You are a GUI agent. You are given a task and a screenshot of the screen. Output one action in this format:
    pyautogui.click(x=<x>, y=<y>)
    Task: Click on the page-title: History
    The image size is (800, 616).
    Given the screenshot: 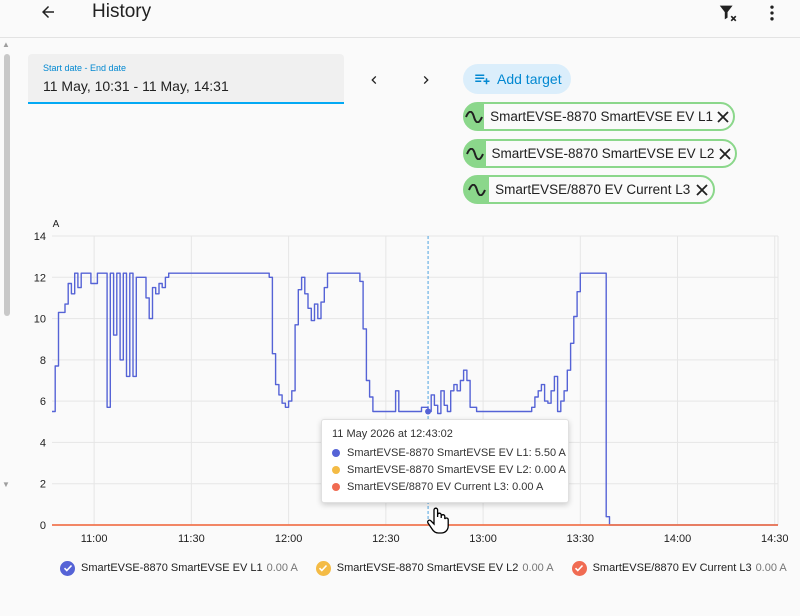 What is the action you would take?
    pyautogui.click(x=122, y=11)
    